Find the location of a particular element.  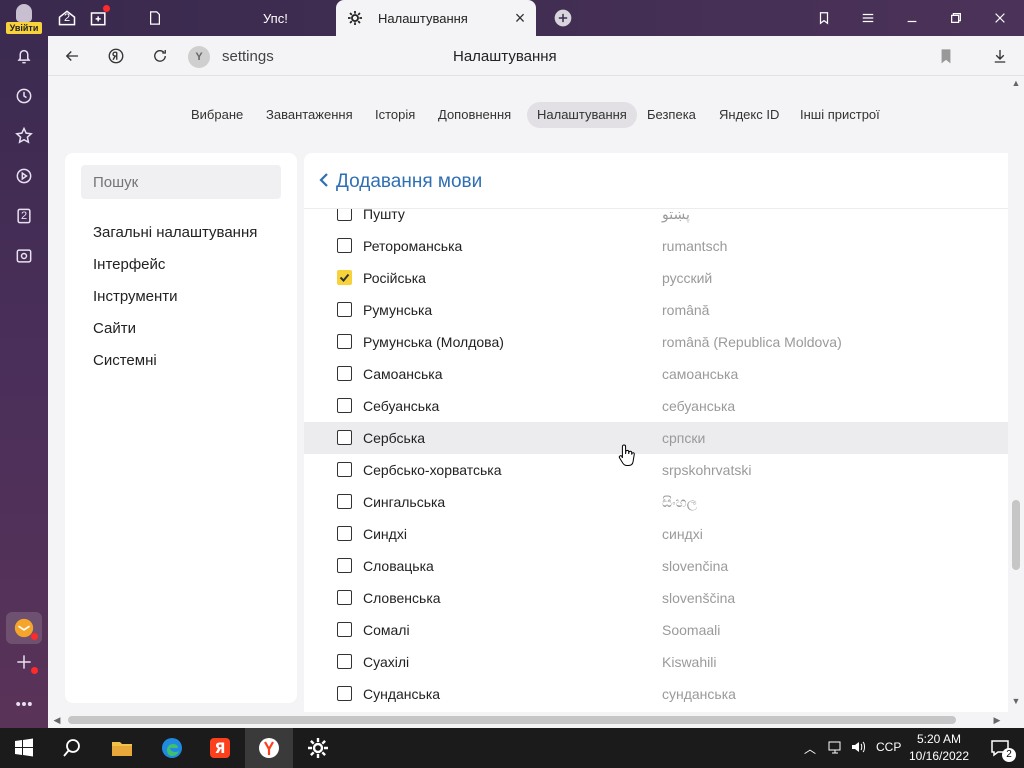

yandex-browser-button is located at coordinates (269, 748).